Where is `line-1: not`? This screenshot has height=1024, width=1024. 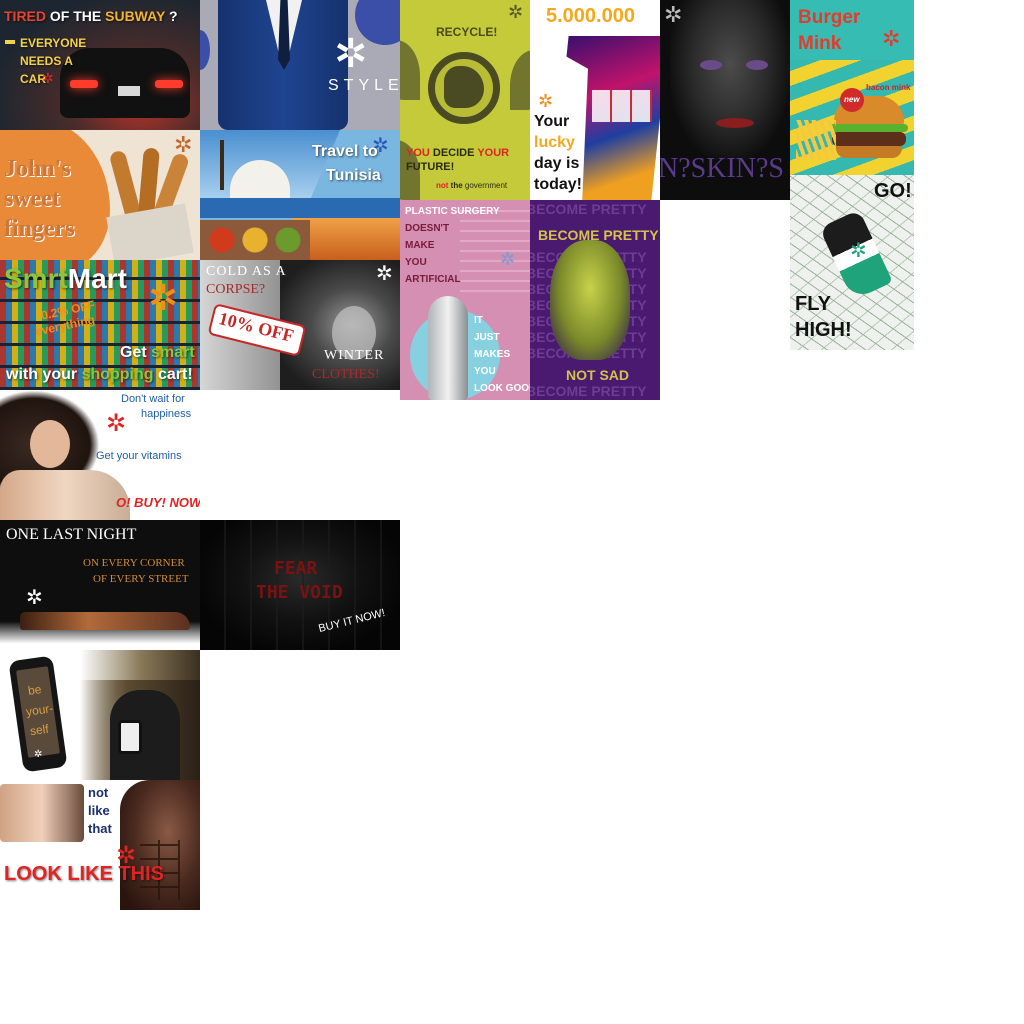 line-1: not is located at coordinates (98, 792).